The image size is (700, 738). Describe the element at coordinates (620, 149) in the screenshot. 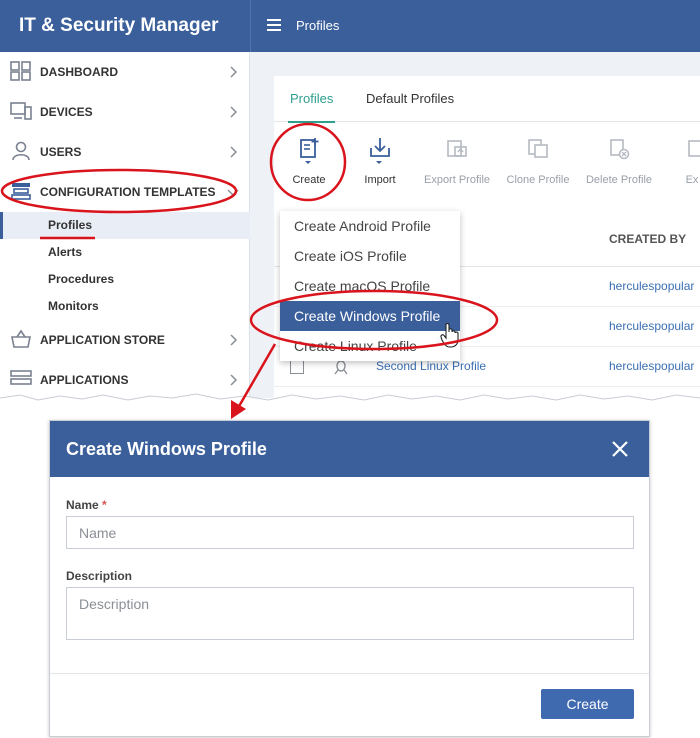

I see `delete-icon` at that location.